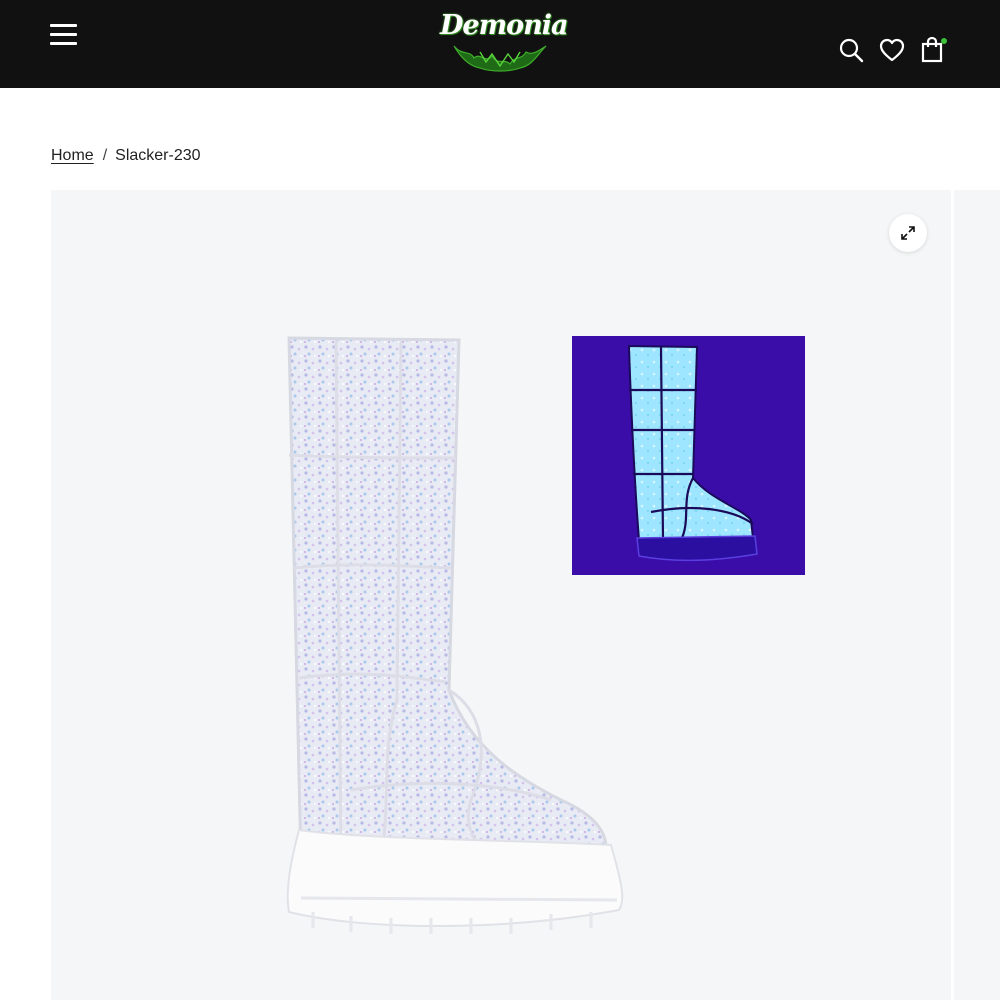 The width and height of the screenshot is (1000, 1000). I want to click on breadcrumb-home-link: Home, so click(72, 155).